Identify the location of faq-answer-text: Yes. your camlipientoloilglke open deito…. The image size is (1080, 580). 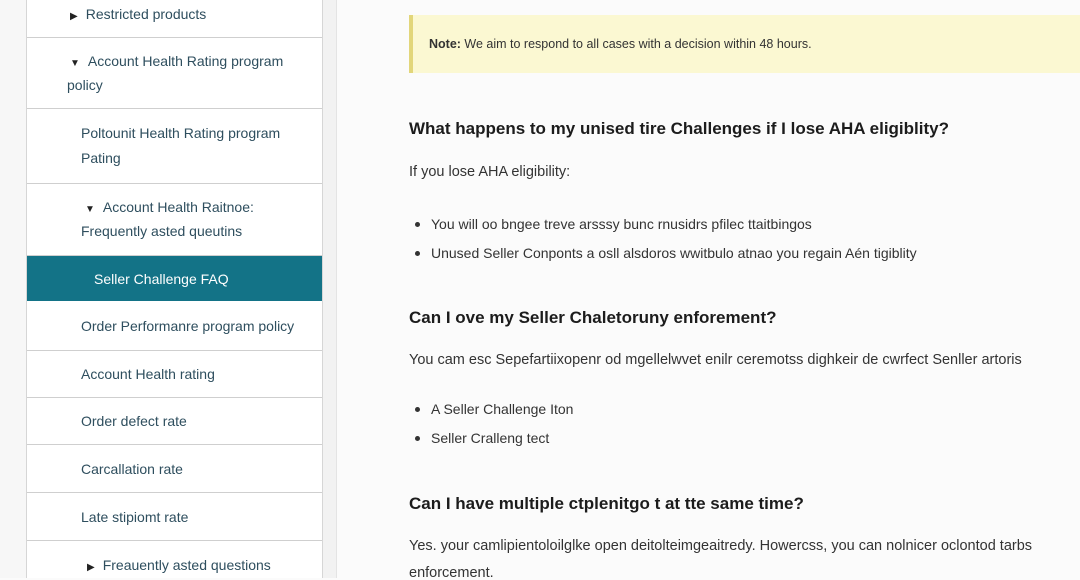
(721, 558).